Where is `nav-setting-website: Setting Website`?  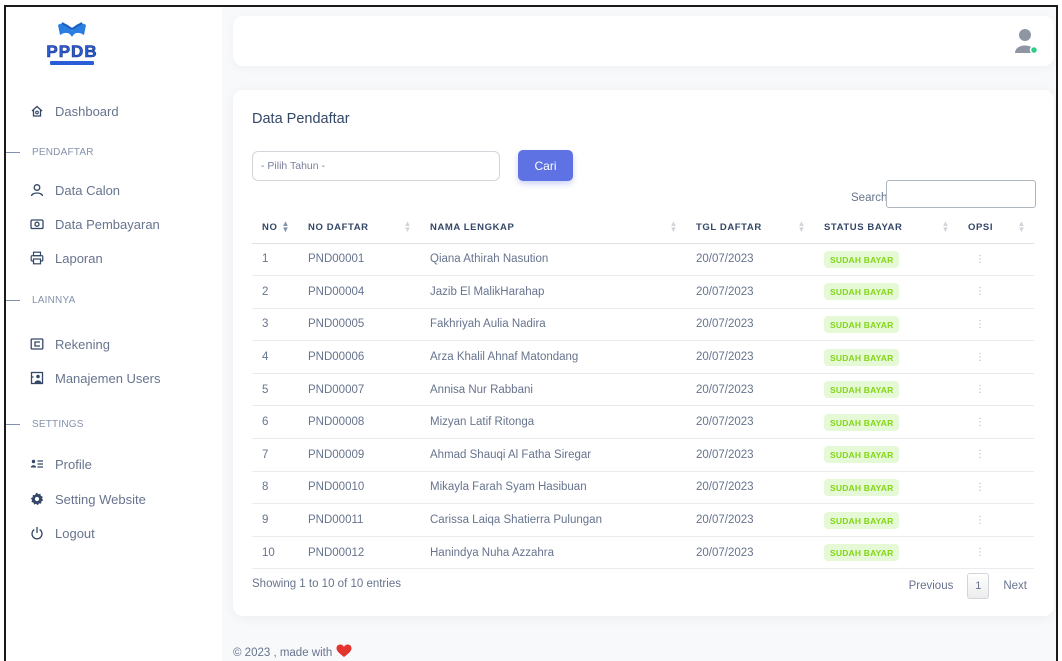
nav-setting-website: Setting Website is located at coordinates (88, 499).